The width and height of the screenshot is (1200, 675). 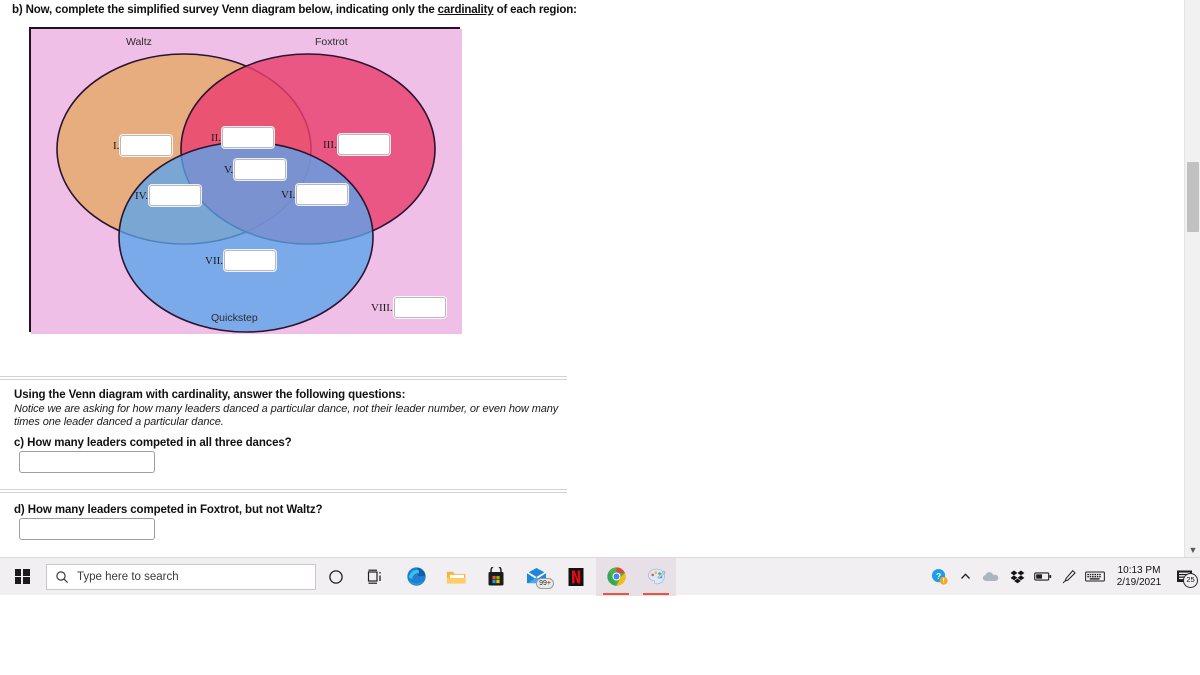 I want to click on venn-region-foxtrot-quickstep: VI., so click(x=315, y=194).